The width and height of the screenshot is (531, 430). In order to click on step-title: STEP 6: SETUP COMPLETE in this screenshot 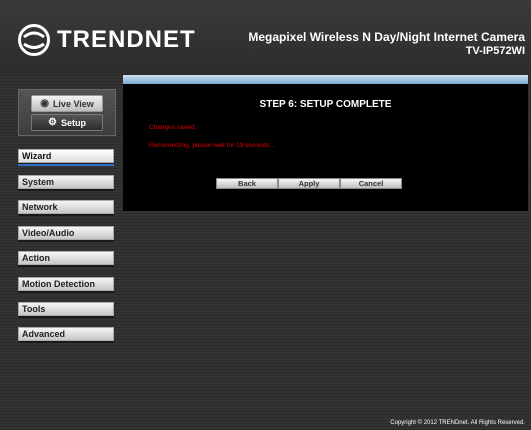, I will do `click(325, 104)`.